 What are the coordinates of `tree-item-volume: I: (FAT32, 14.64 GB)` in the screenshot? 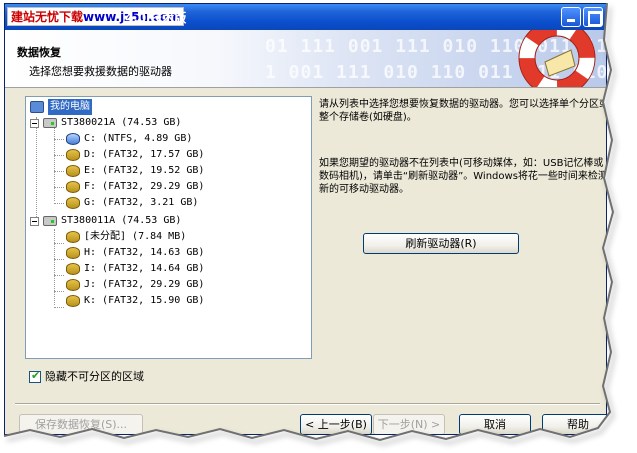 It's located at (135, 269).